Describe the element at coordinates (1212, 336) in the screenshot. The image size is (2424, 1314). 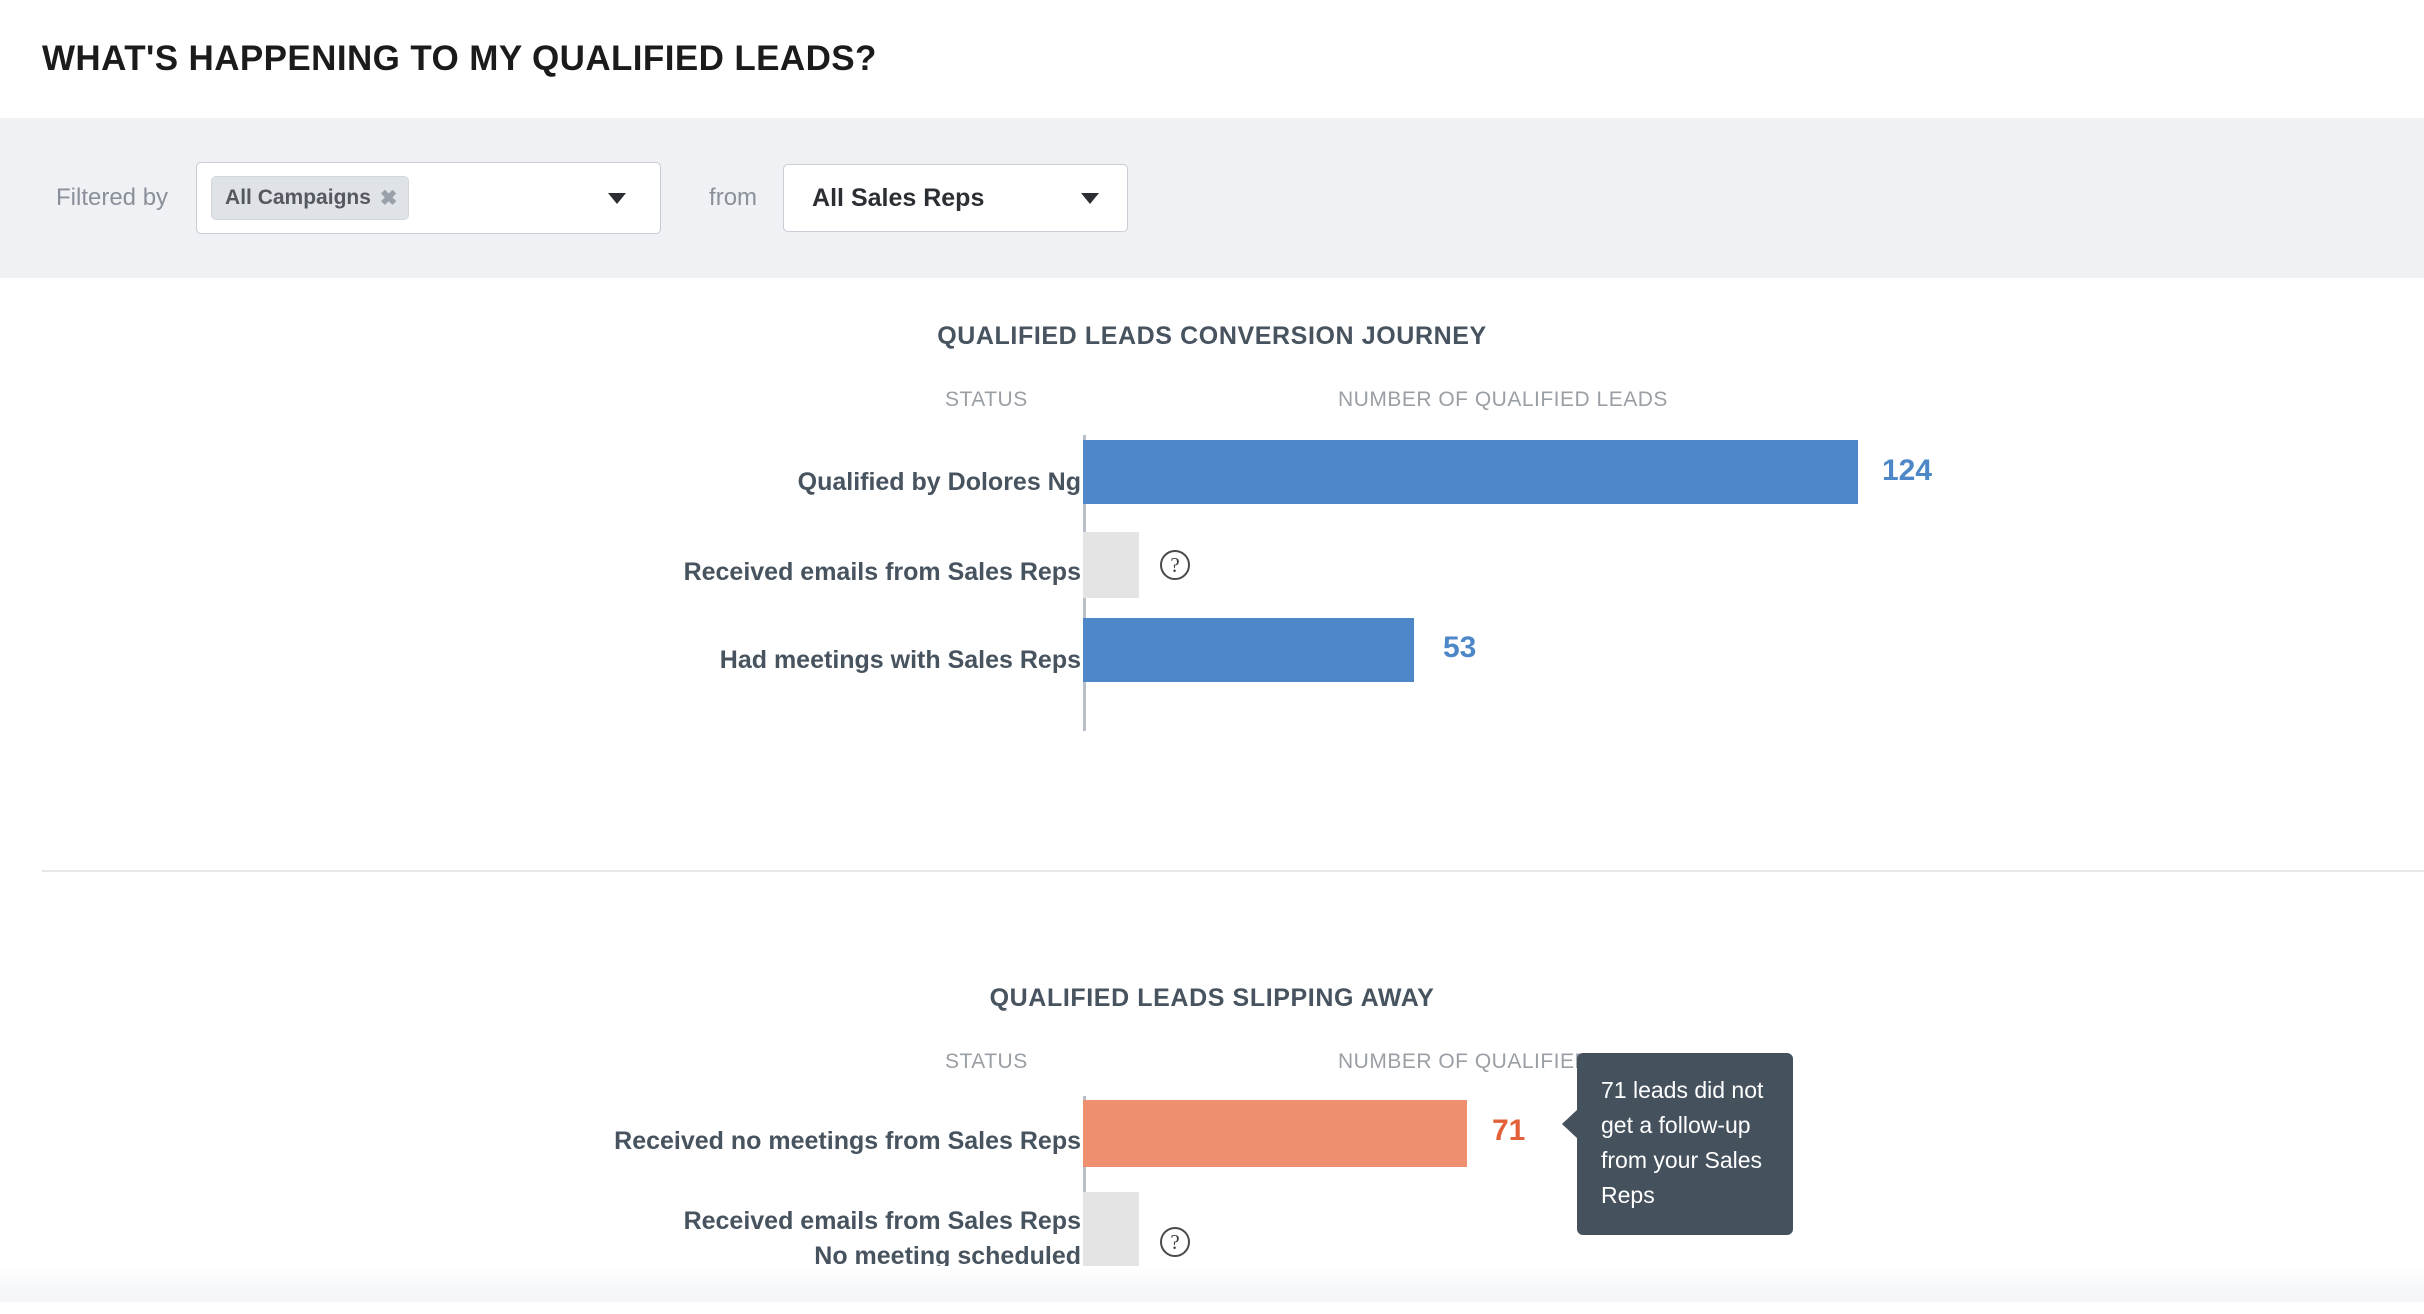
I see `chart1-title: QUALIFIED LEADS CONVERSION JOURNEY` at that location.